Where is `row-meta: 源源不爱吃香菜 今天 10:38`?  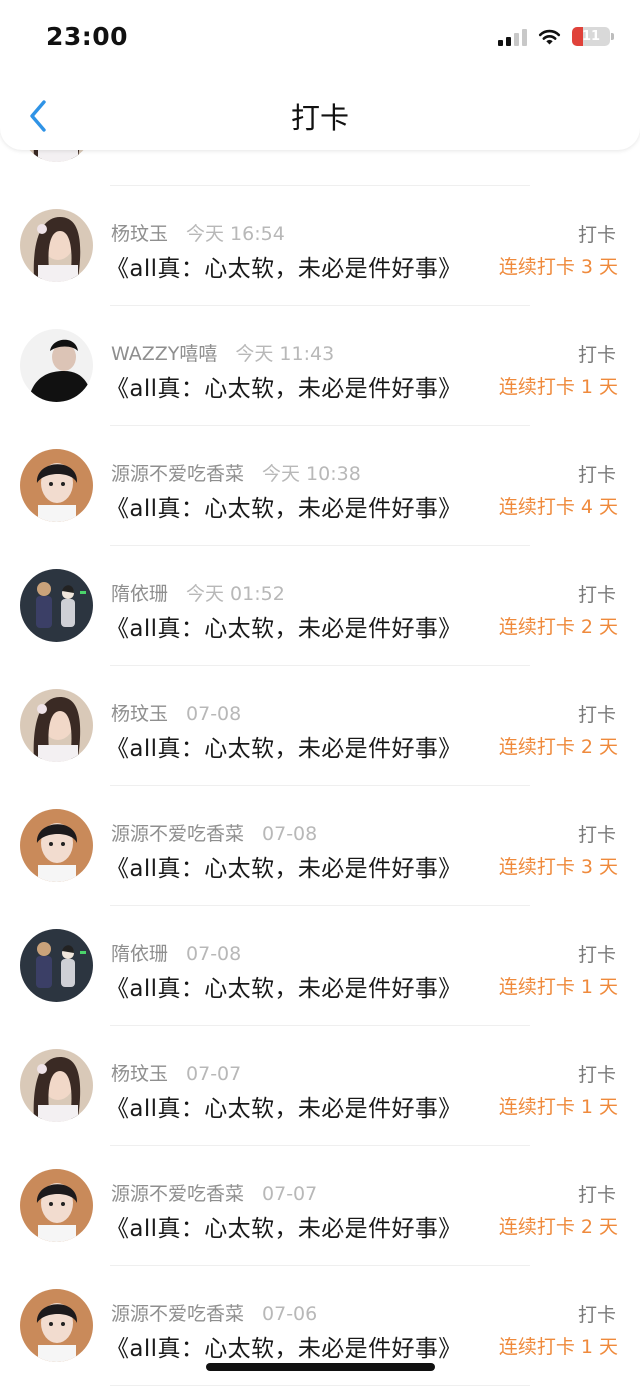 row-meta: 源源不爱吃香菜 今天 10:38 is located at coordinates (236, 472).